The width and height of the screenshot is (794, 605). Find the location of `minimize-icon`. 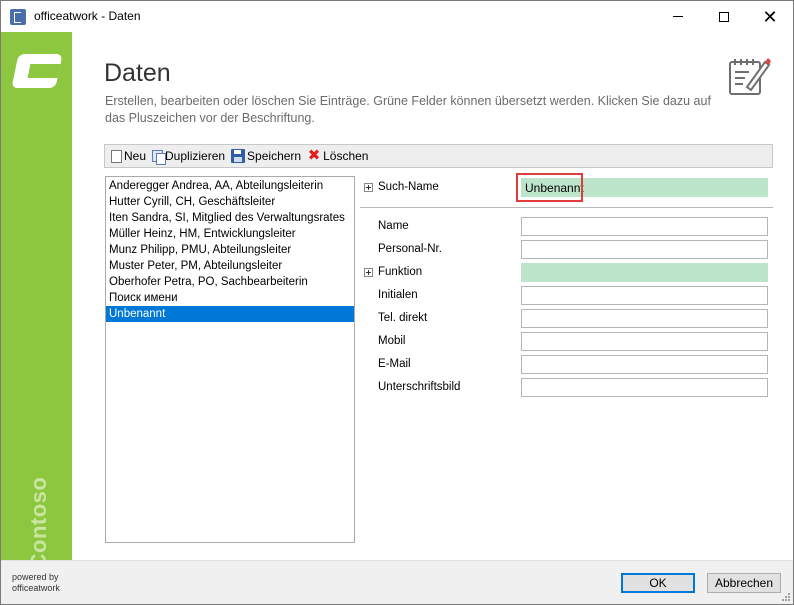

minimize-icon is located at coordinates (678, 16).